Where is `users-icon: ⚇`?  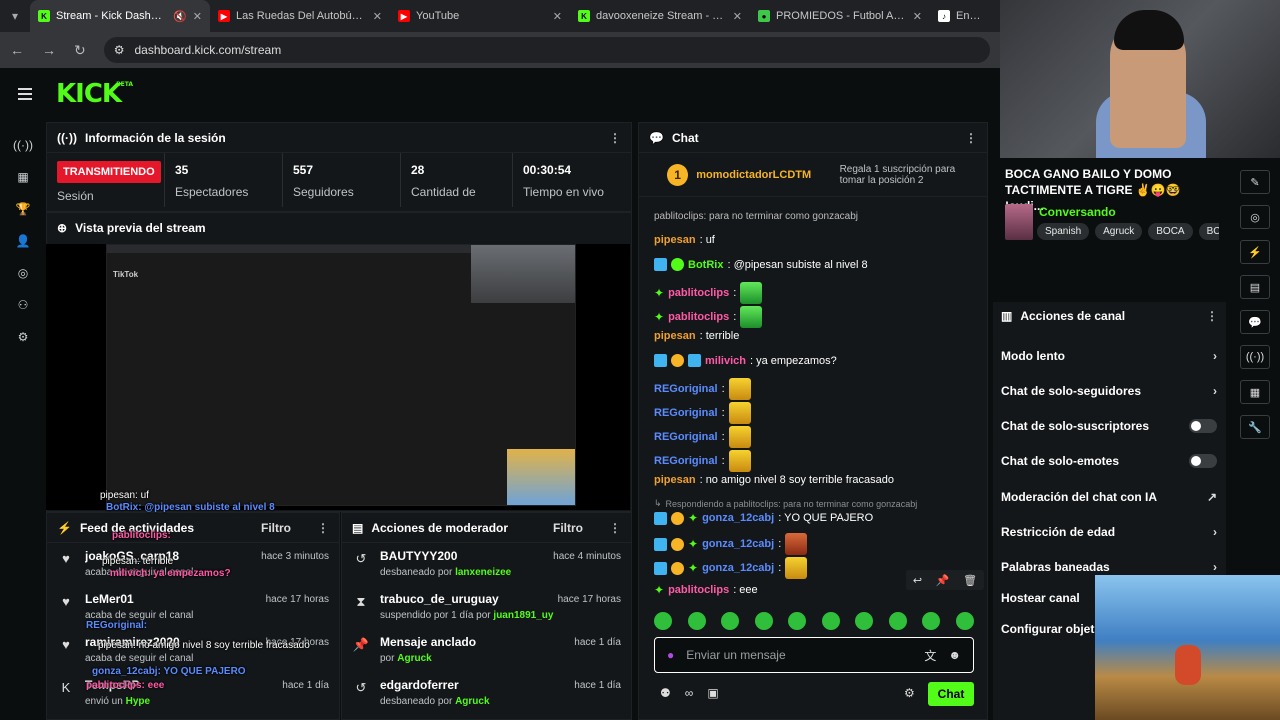 users-icon: ⚇ is located at coordinates (23, 305).